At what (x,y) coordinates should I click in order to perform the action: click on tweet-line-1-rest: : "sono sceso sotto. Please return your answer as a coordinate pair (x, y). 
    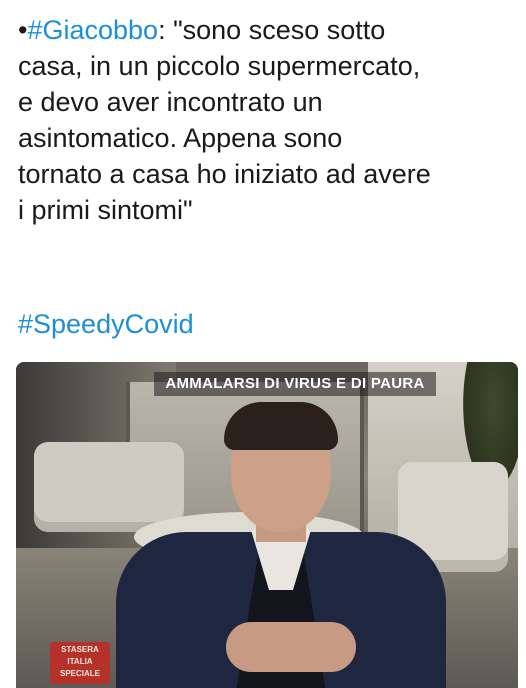
    Looking at the image, I should click on (272, 30).